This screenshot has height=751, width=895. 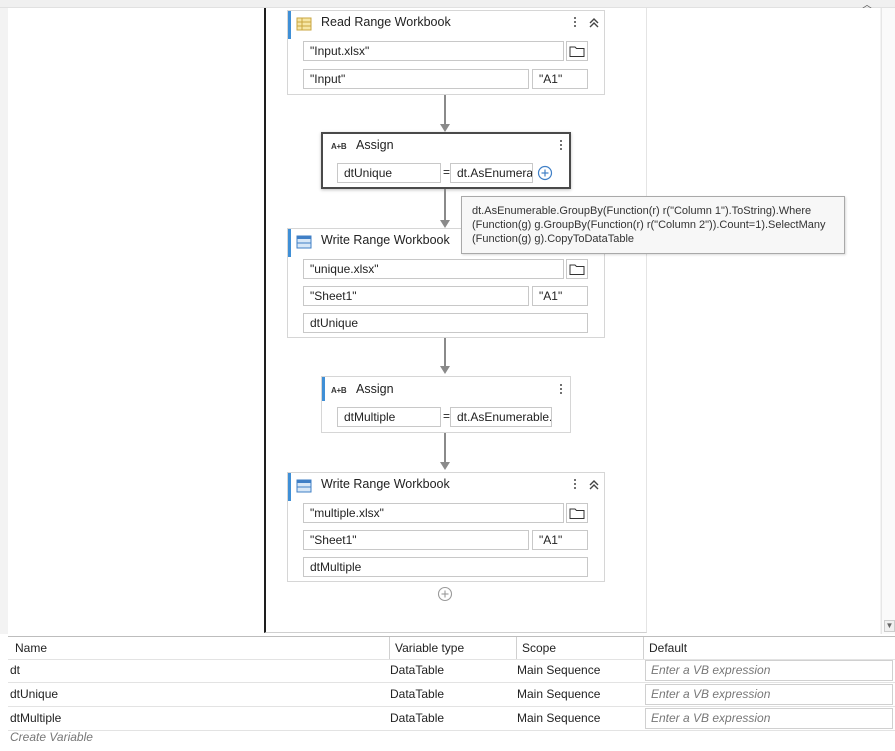 I want to click on assign-value-field: dt.AsEnumerat, so click(x=491, y=173).